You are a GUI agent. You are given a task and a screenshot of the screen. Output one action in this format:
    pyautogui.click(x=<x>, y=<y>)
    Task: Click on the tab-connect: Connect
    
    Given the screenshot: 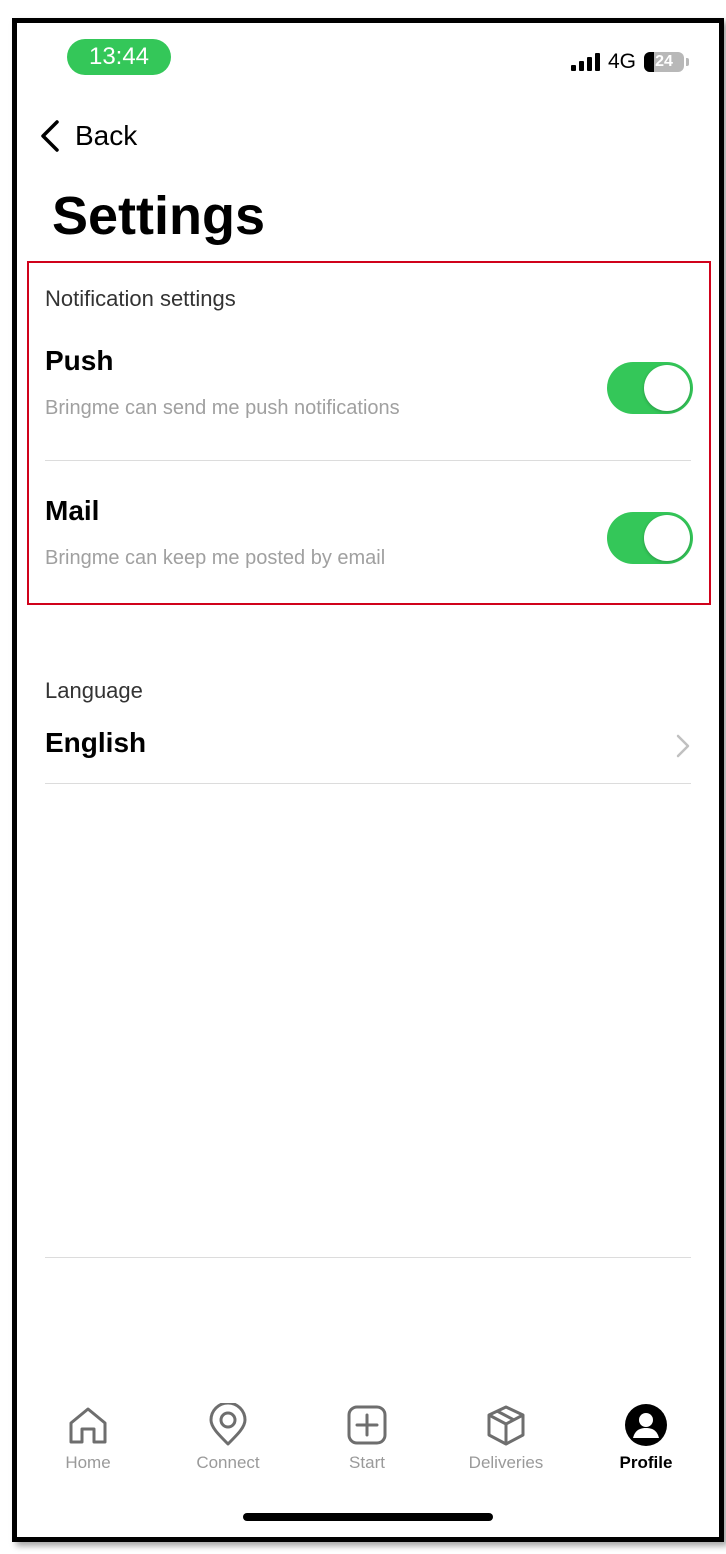 What is the action you would take?
    pyautogui.click(x=228, y=1443)
    